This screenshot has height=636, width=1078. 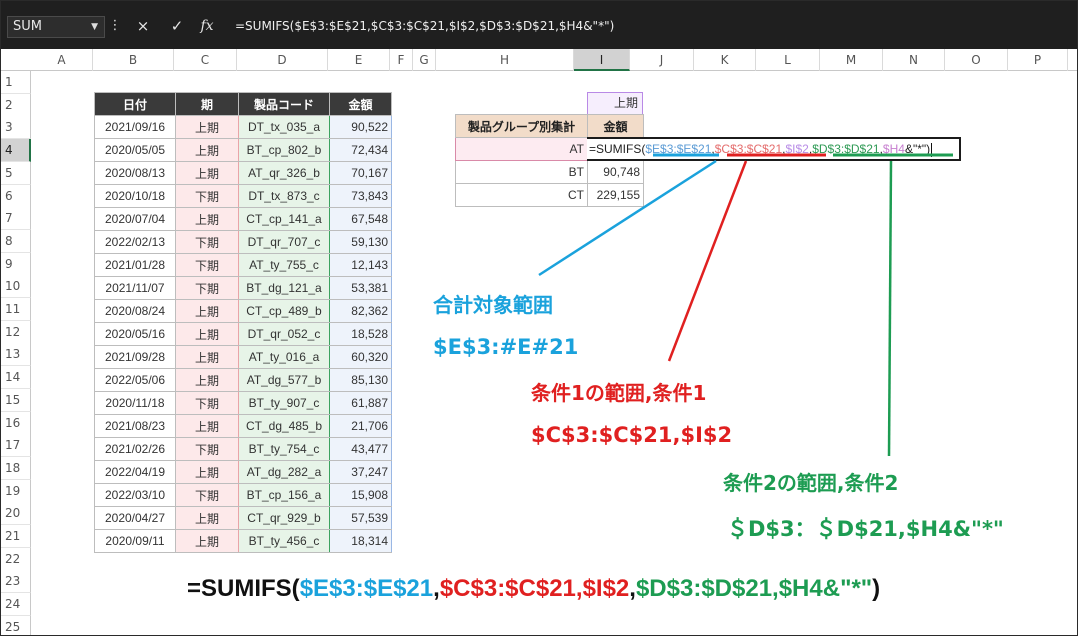 I want to click on sum-range-pointer, so click(x=627, y=218).